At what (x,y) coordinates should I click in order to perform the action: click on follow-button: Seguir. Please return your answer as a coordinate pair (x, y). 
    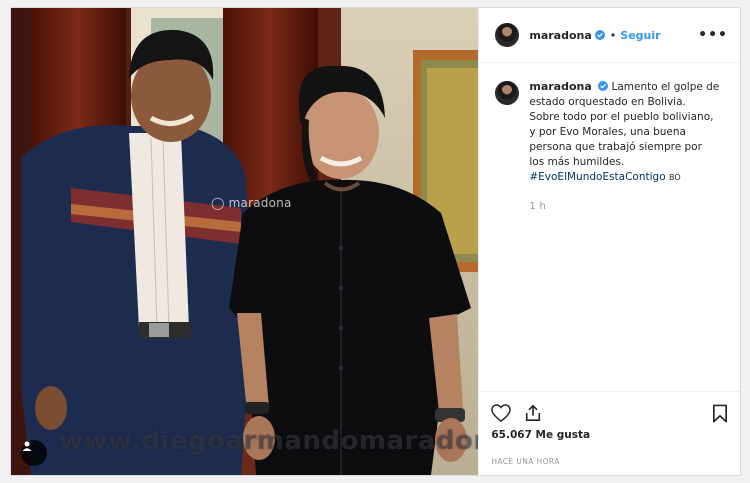
    Looking at the image, I should click on (640, 35).